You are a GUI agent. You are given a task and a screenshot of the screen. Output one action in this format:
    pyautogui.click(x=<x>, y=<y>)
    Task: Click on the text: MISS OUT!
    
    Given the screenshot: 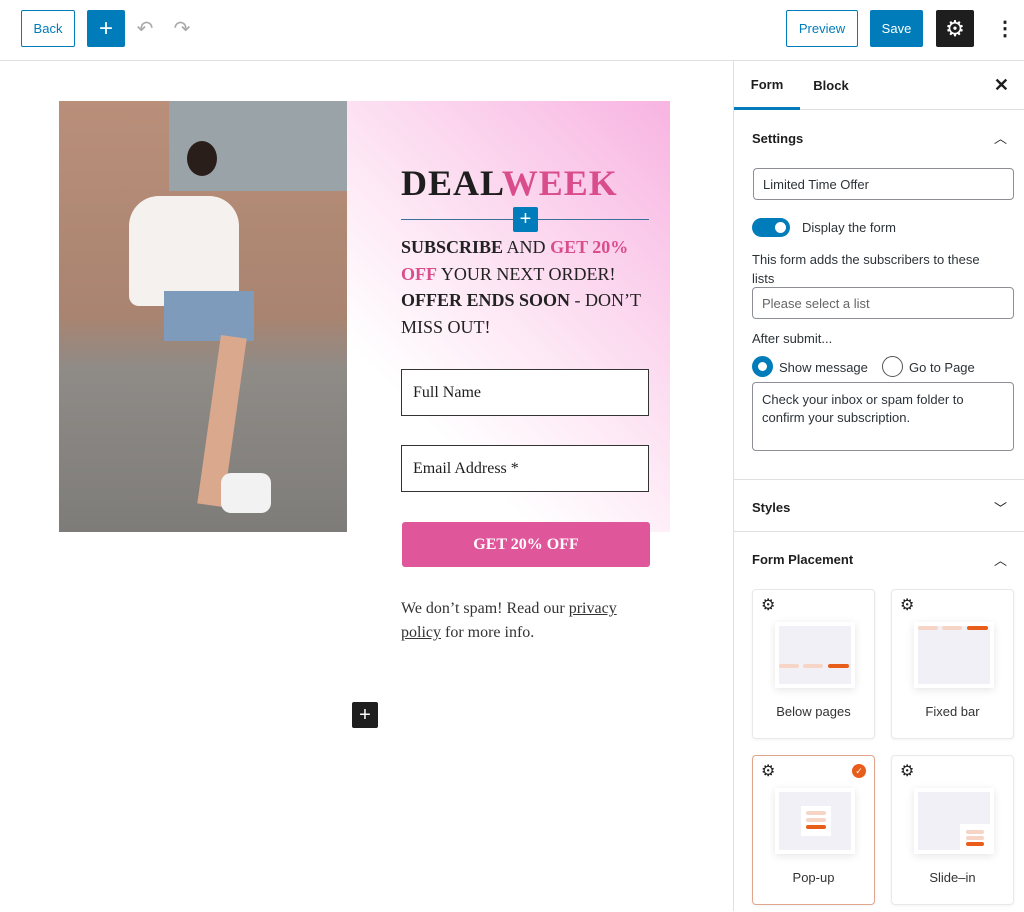 What is the action you would take?
    pyautogui.click(x=446, y=326)
    